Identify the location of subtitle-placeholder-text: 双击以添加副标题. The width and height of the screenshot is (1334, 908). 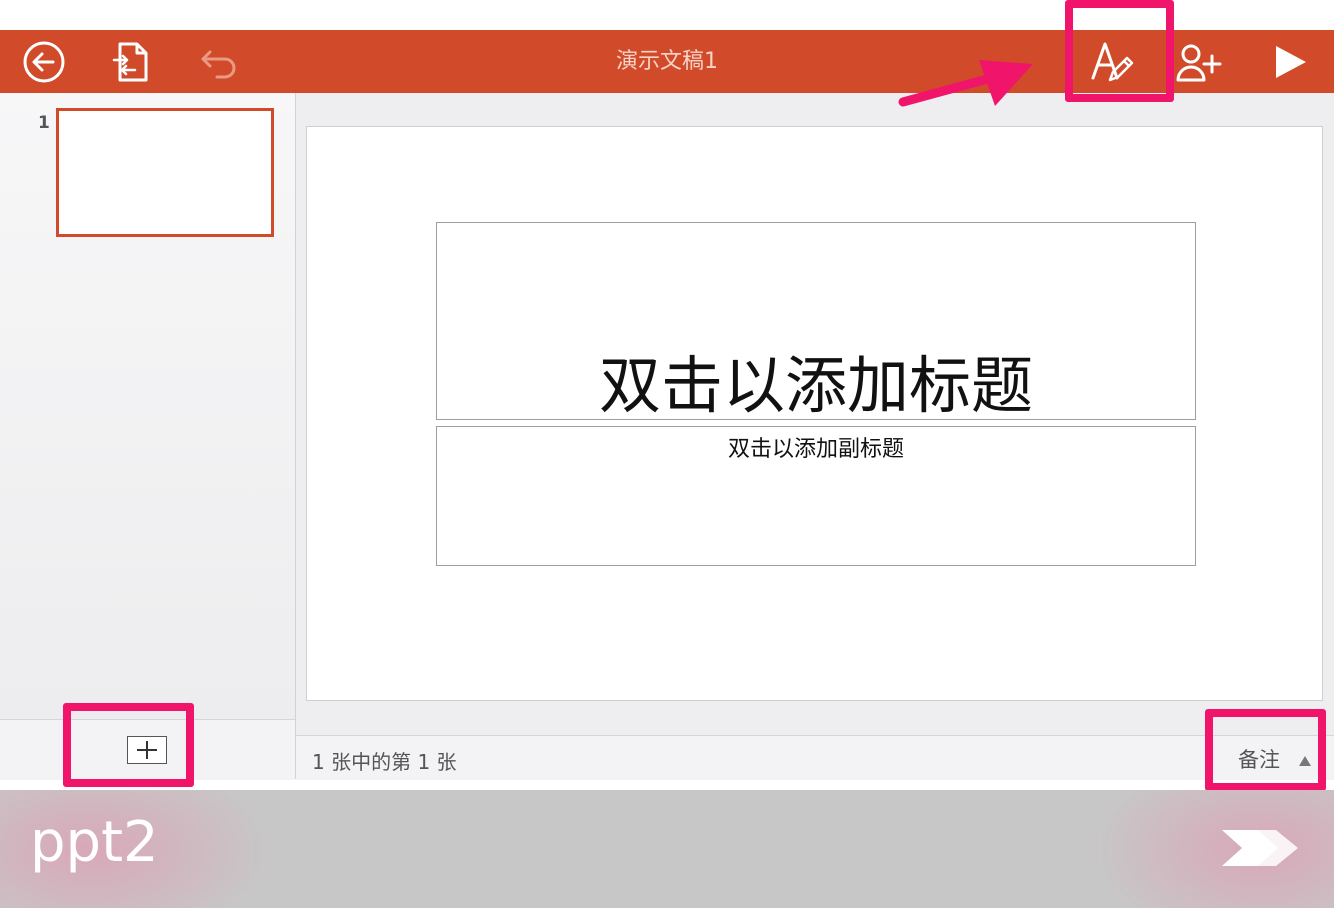
(815, 449).